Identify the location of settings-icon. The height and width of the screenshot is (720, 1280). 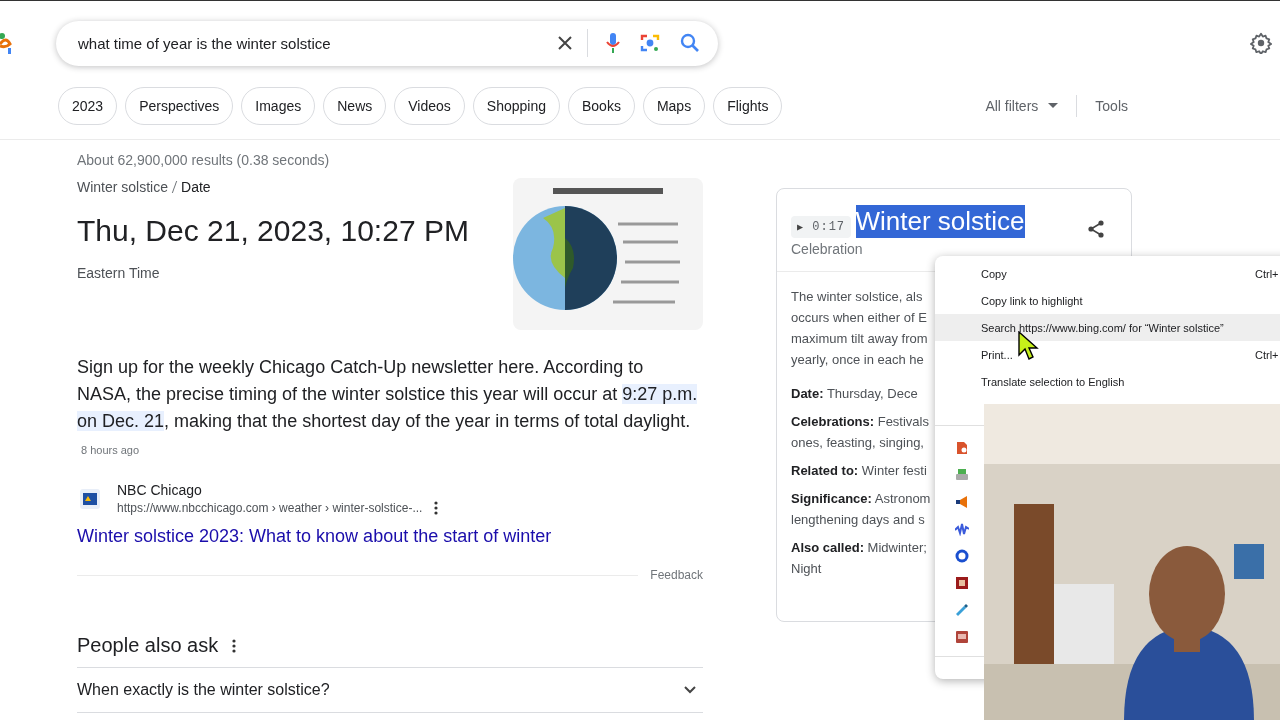
(1261, 43).